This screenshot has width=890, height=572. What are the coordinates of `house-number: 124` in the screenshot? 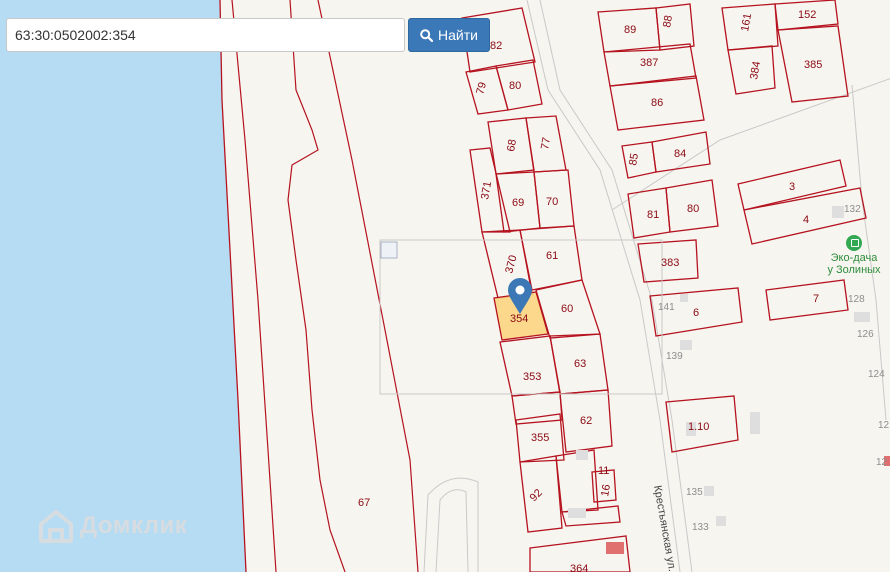 It's located at (876, 374).